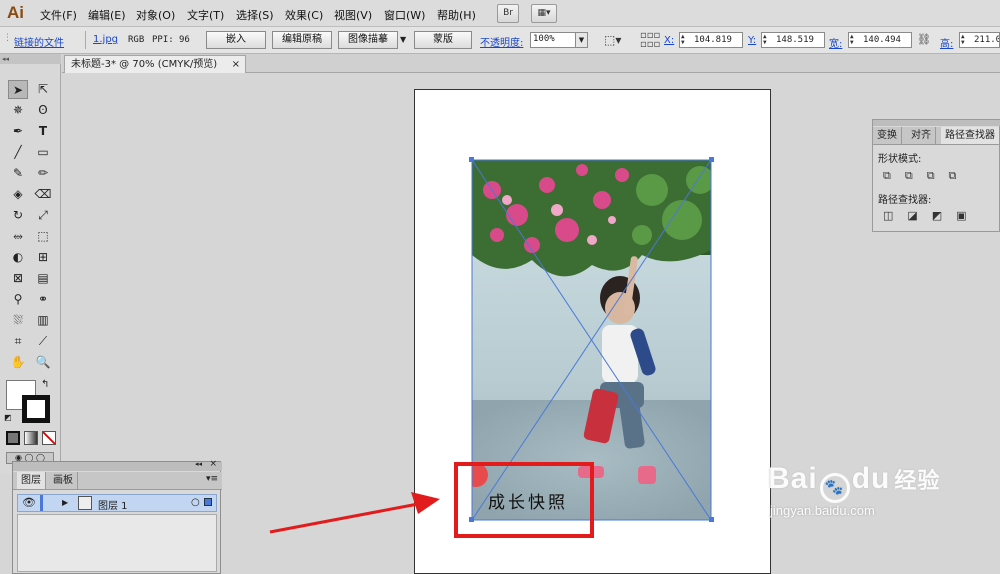 The width and height of the screenshot is (1000, 574). I want to click on divider, so click(85, 40).